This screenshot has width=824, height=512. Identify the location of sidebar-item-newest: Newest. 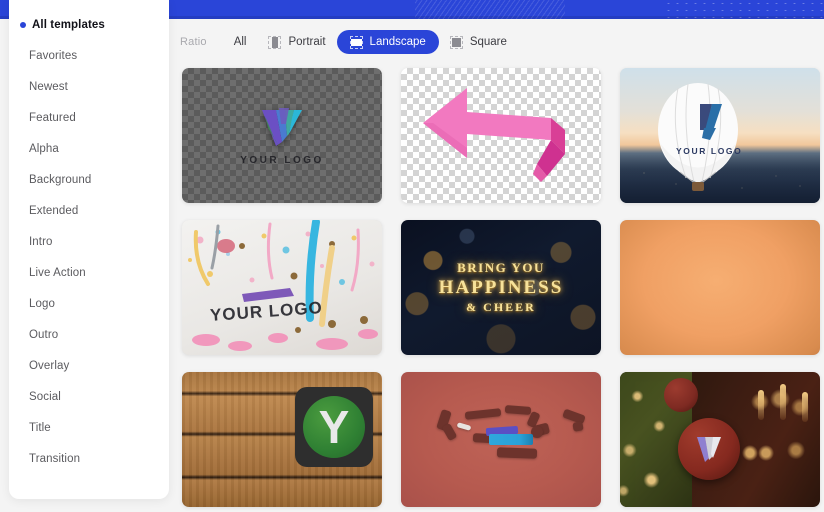
(89, 86).